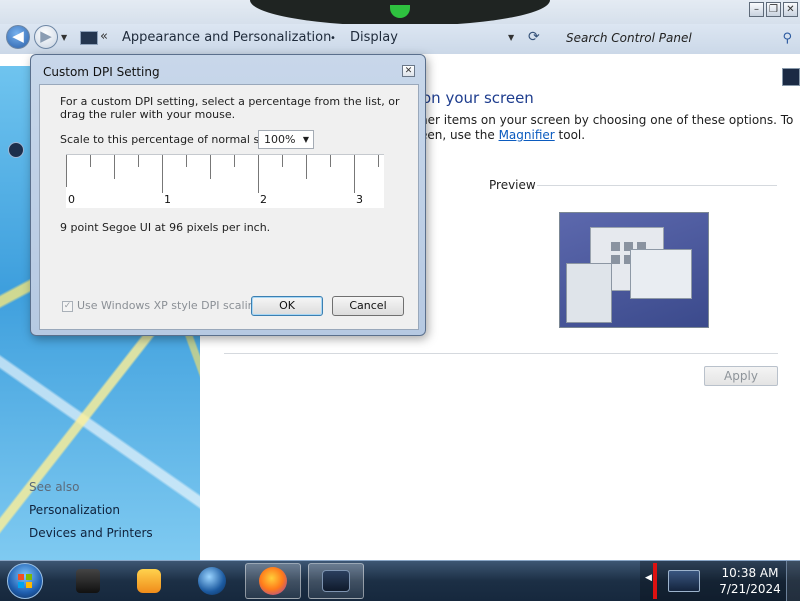  Describe the element at coordinates (54, 487) in the screenshot. I see `see-also-heading: See also` at that location.